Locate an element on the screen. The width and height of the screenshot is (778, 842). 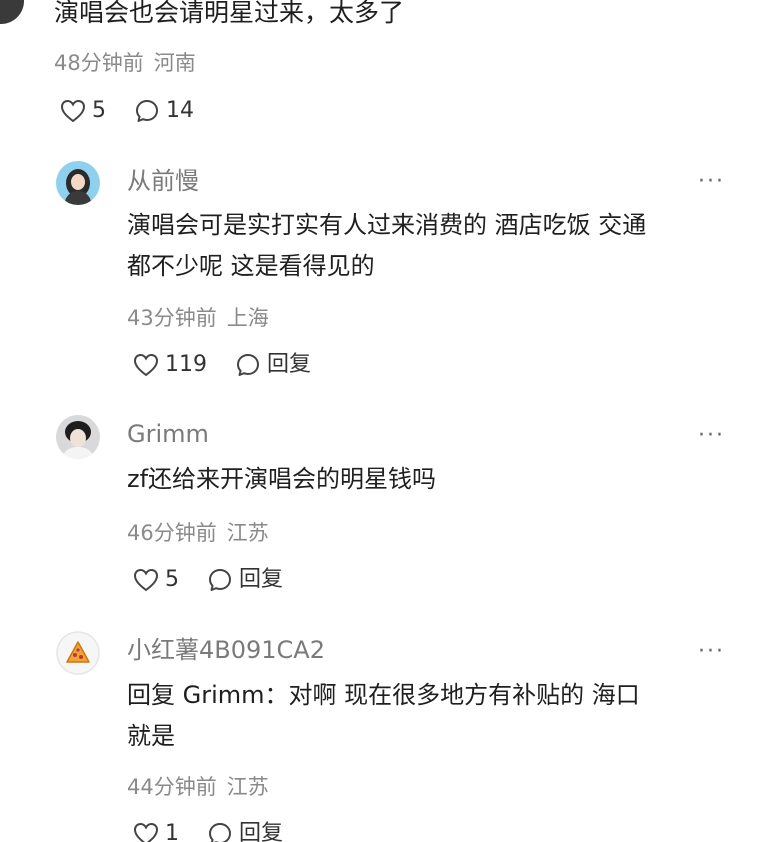
top-comment-avatar is located at coordinates (12, 12).